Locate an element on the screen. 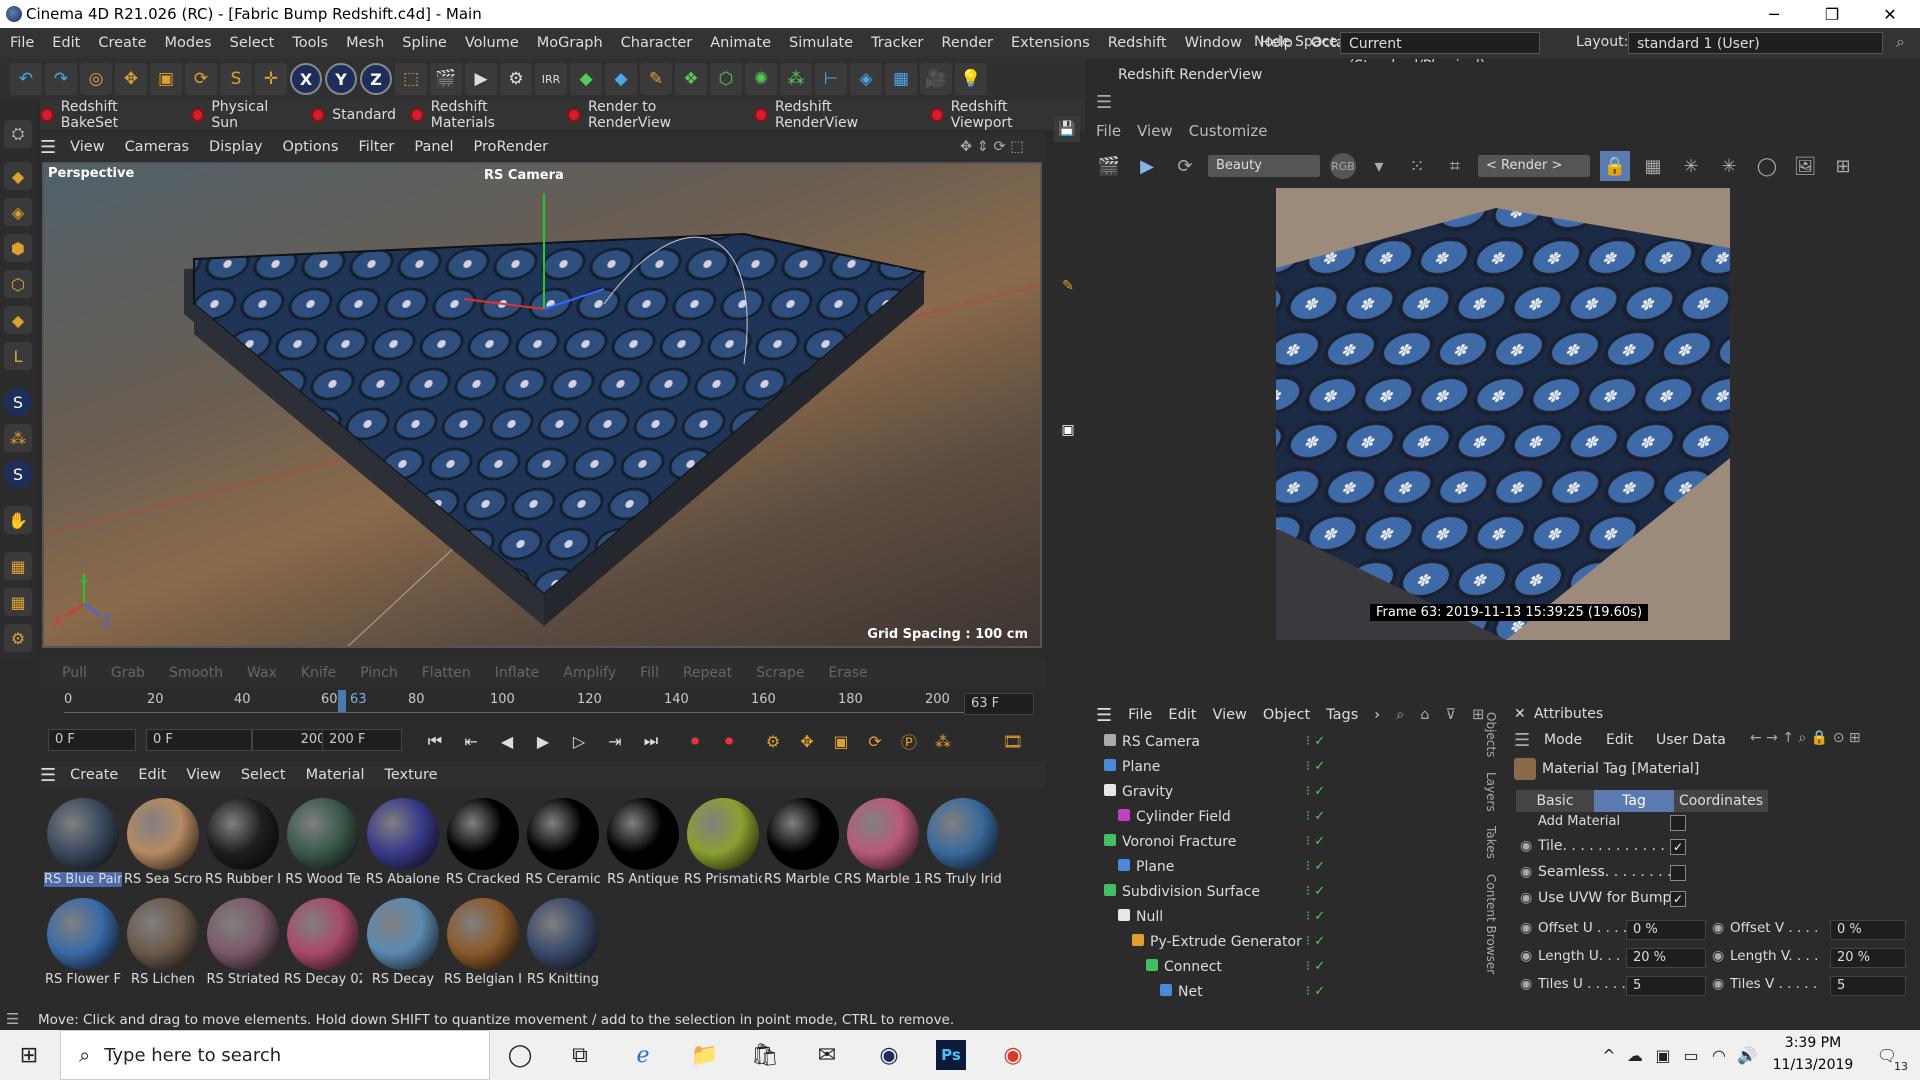 The width and height of the screenshot is (1920, 1080). search-icon: ⌕ is located at coordinates (1900, 42).